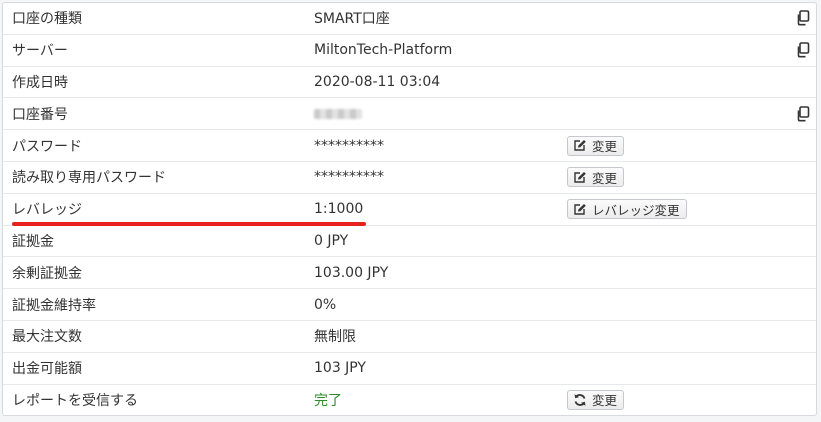 This screenshot has width=821, height=422. I want to click on row-created-at: 作成日時 2020-08-11 03:04, so click(409, 83).